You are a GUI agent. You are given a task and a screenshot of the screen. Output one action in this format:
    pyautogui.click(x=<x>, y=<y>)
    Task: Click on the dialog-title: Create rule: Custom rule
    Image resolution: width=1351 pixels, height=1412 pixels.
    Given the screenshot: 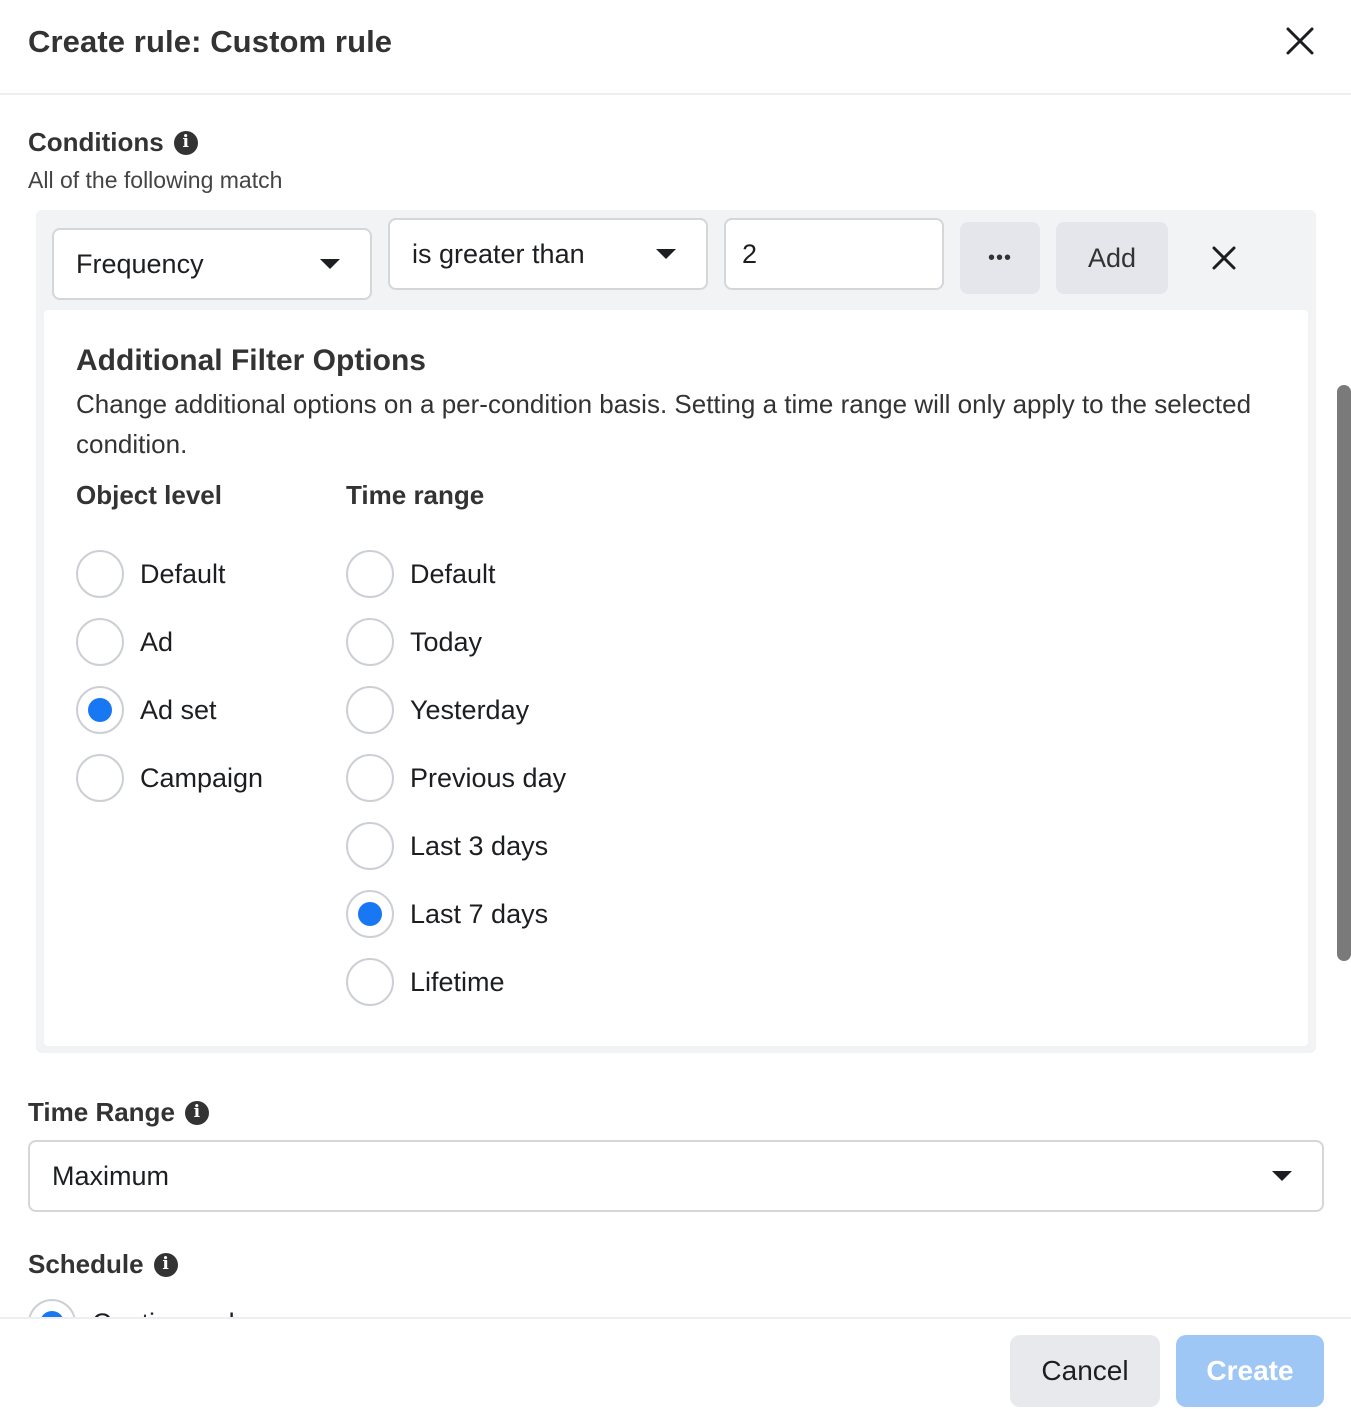 What is the action you would take?
    pyautogui.click(x=210, y=41)
    